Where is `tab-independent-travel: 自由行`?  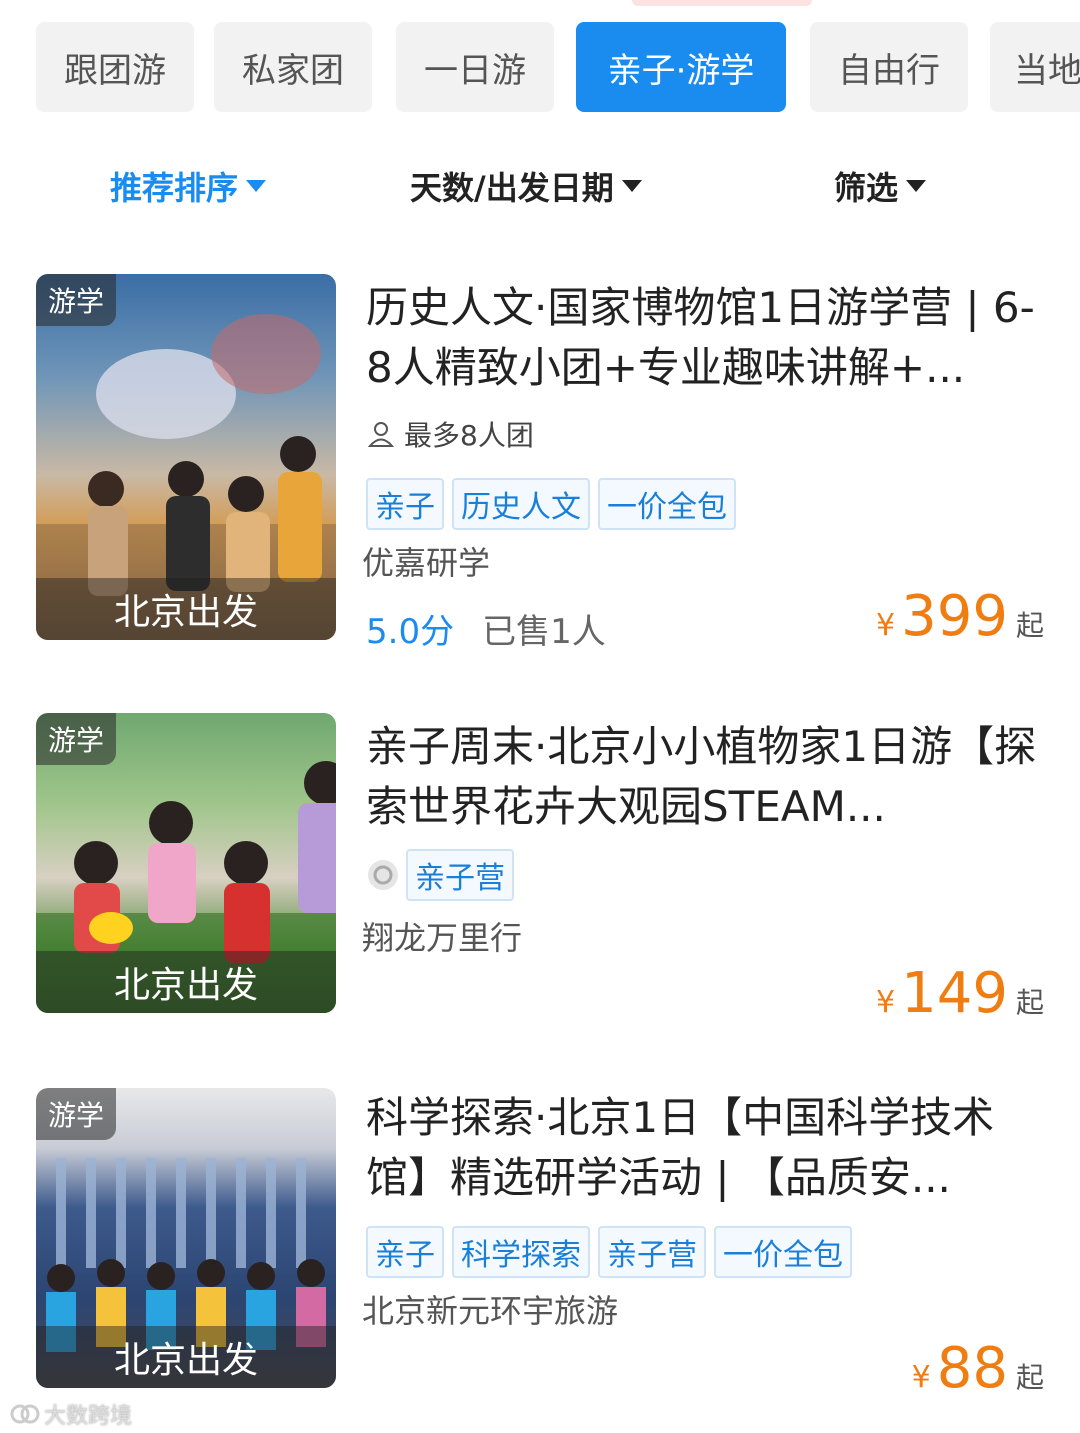
tab-independent-travel: 自由行 is located at coordinates (889, 67).